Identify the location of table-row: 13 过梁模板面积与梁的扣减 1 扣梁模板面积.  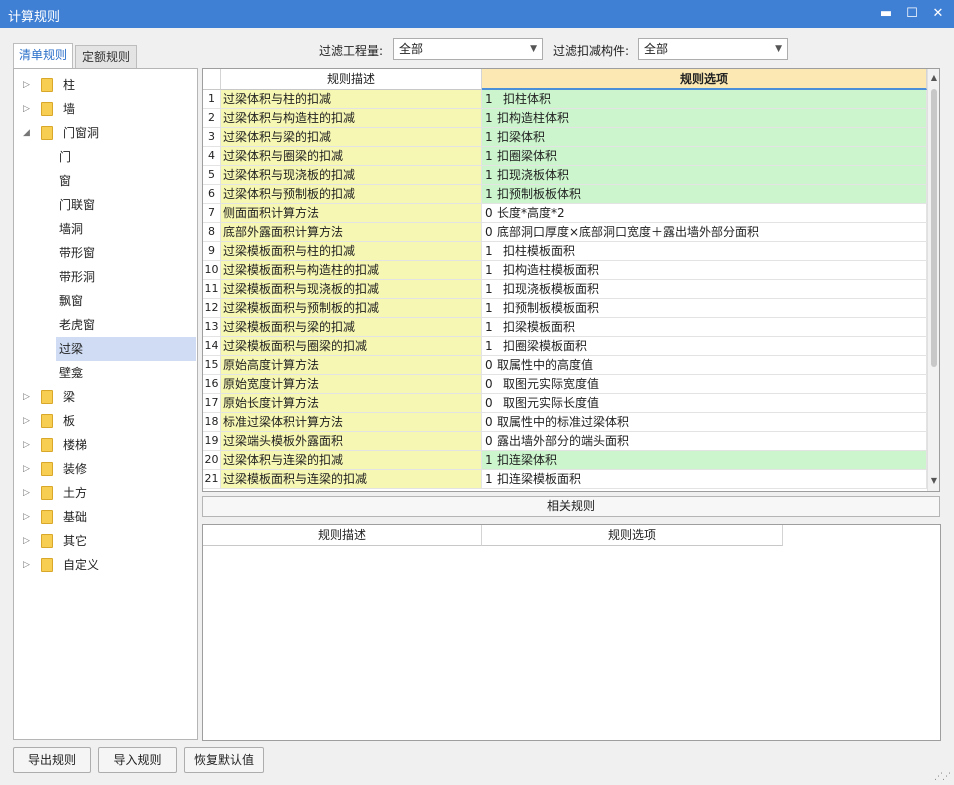
(565, 327).